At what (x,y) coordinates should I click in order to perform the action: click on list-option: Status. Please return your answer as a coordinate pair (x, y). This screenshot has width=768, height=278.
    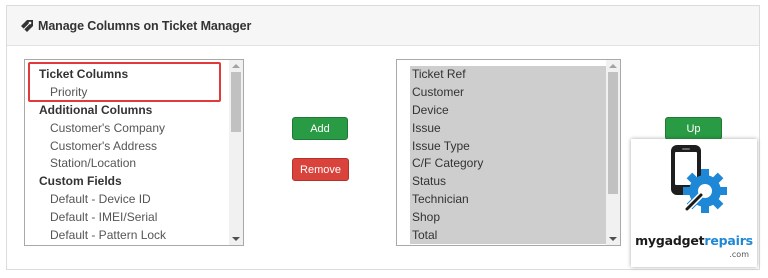
    Looking at the image, I should click on (508, 182).